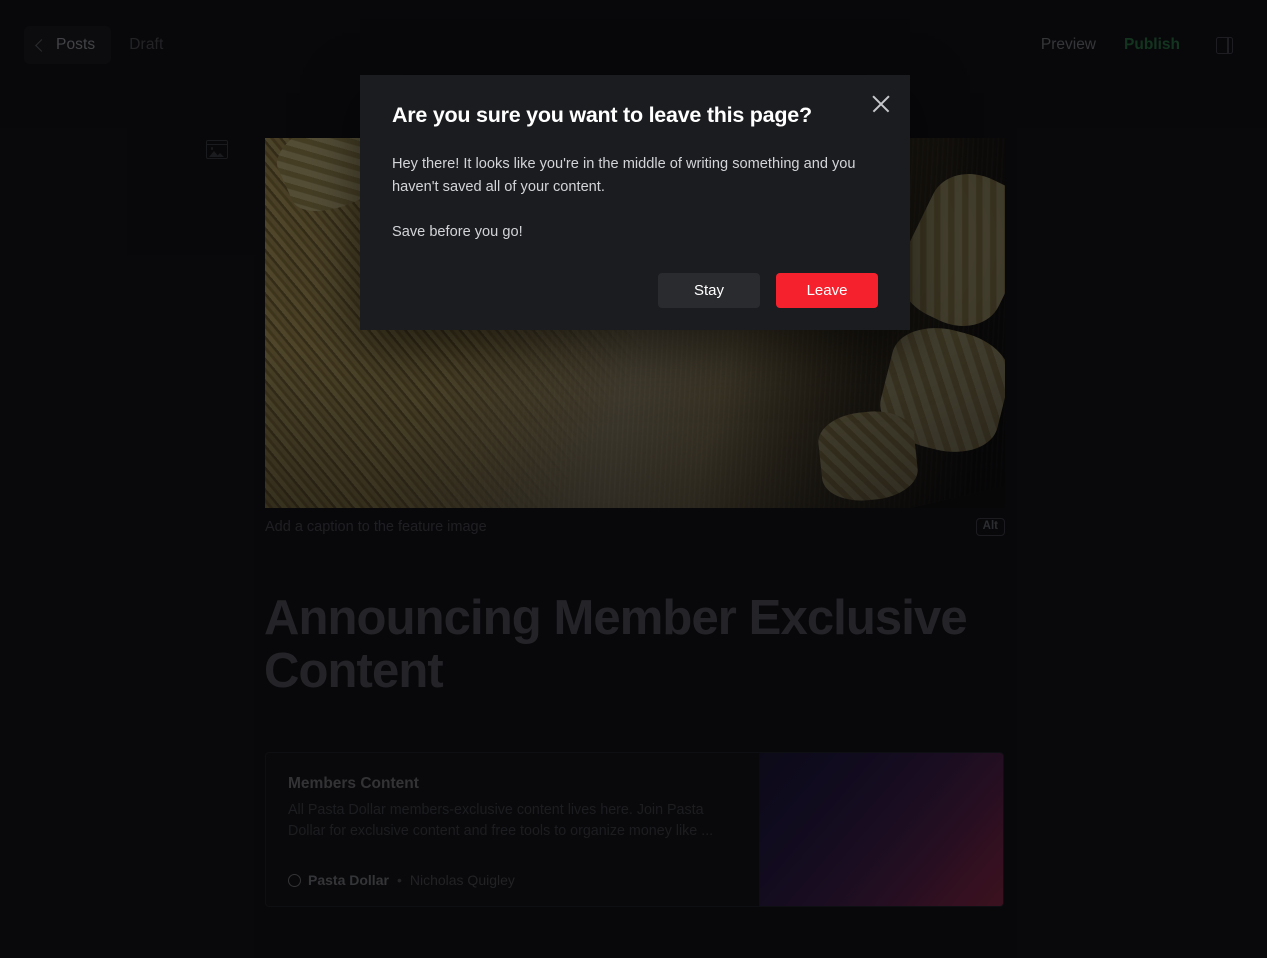 This screenshot has height=958, width=1267. What do you see at coordinates (709, 290) in the screenshot?
I see `stay-button: Stay` at bounding box center [709, 290].